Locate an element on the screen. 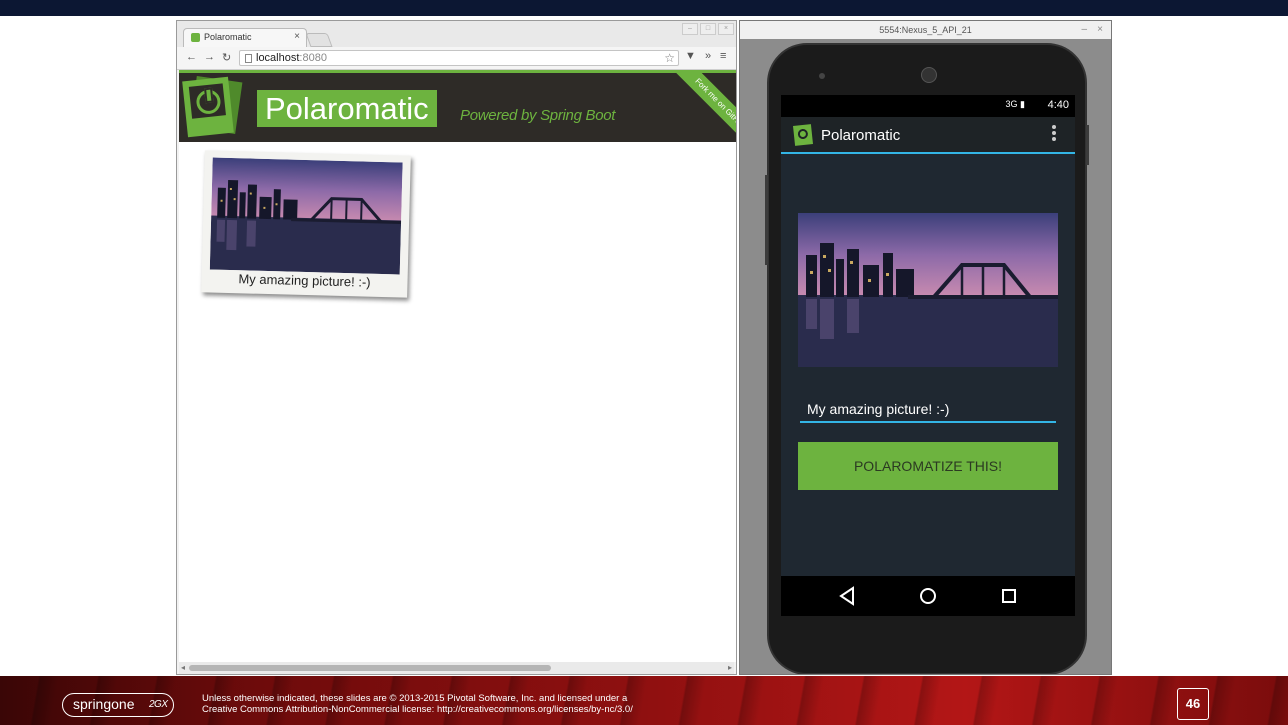 This screenshot has height=725, width=1288. sensor-icon is located at coordinates (822, 76).